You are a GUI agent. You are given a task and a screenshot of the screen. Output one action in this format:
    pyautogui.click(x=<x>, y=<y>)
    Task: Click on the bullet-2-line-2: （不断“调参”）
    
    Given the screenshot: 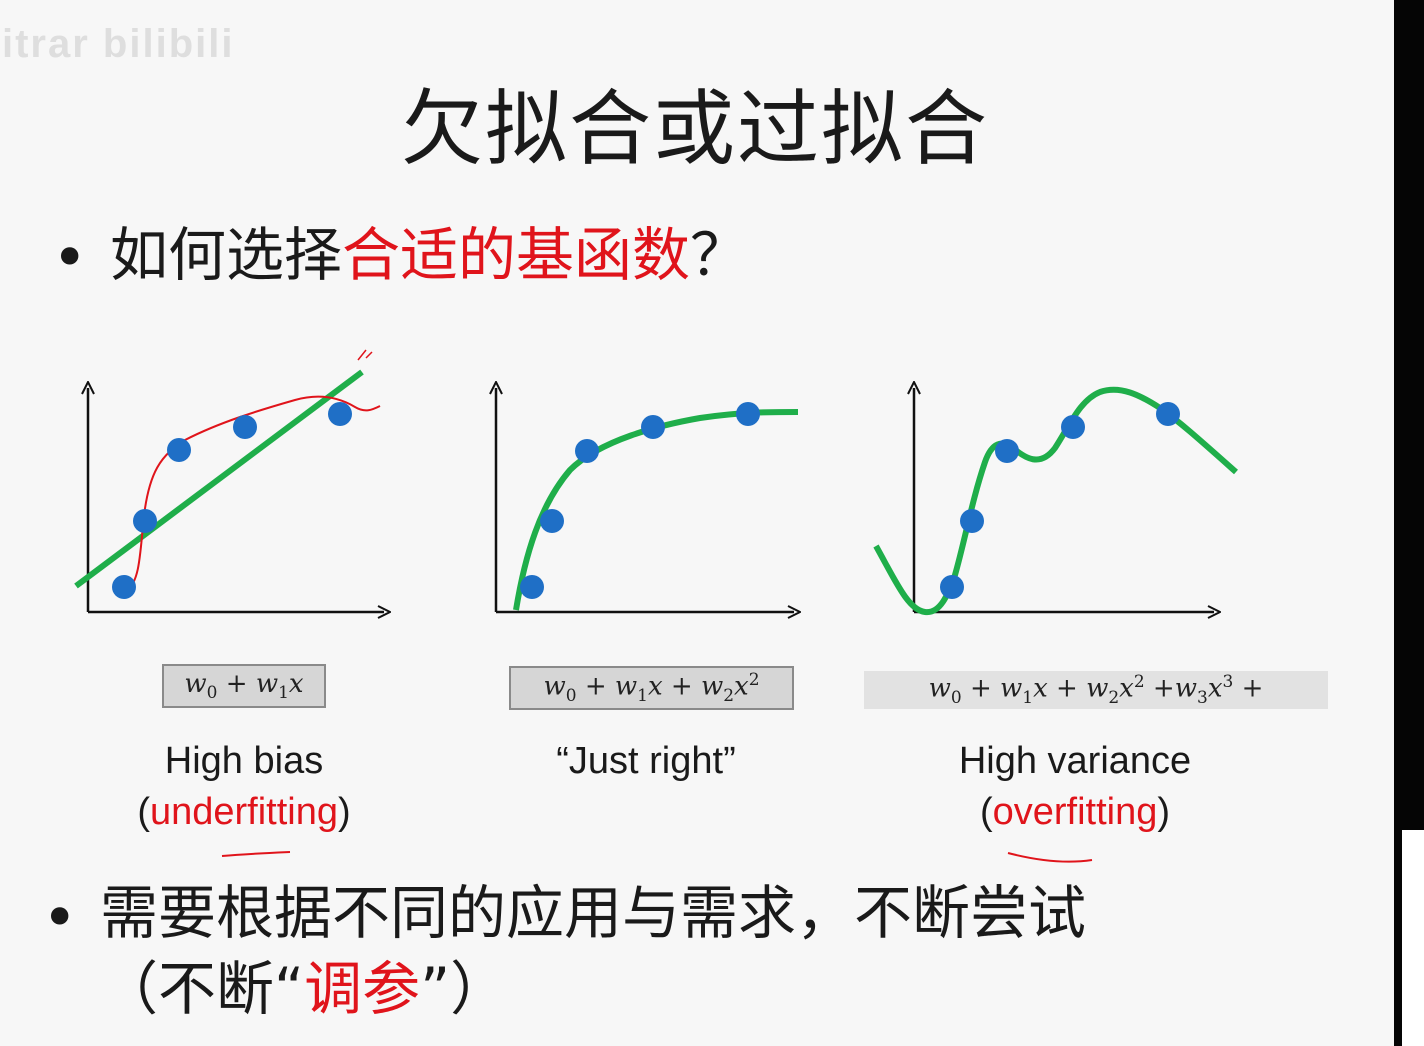 What is the action you would take?
    pyautogui.click(x=304, y=989)
    